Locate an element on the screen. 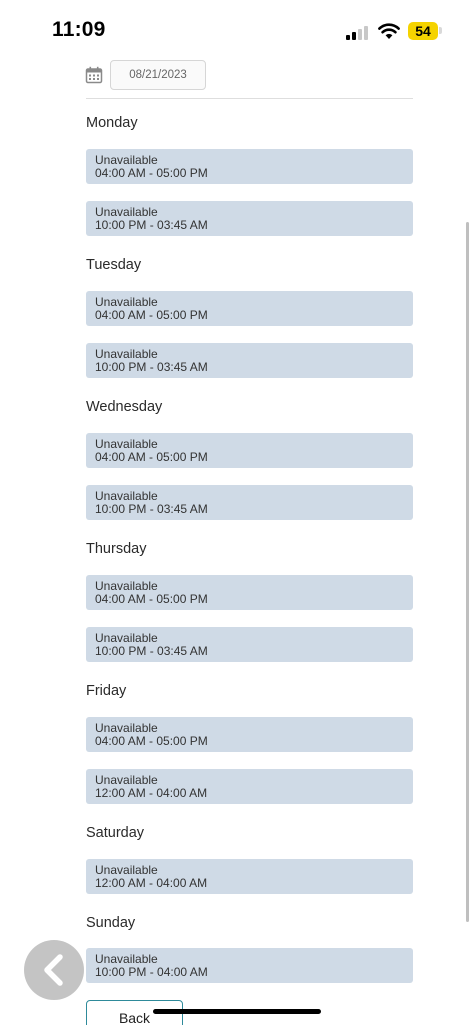 Image resolution: width=474 pixels, height=1025 pixels. availability-slot: Unavailable 10:00 PM - 04:00 AM is located at coordinates (249, 965).